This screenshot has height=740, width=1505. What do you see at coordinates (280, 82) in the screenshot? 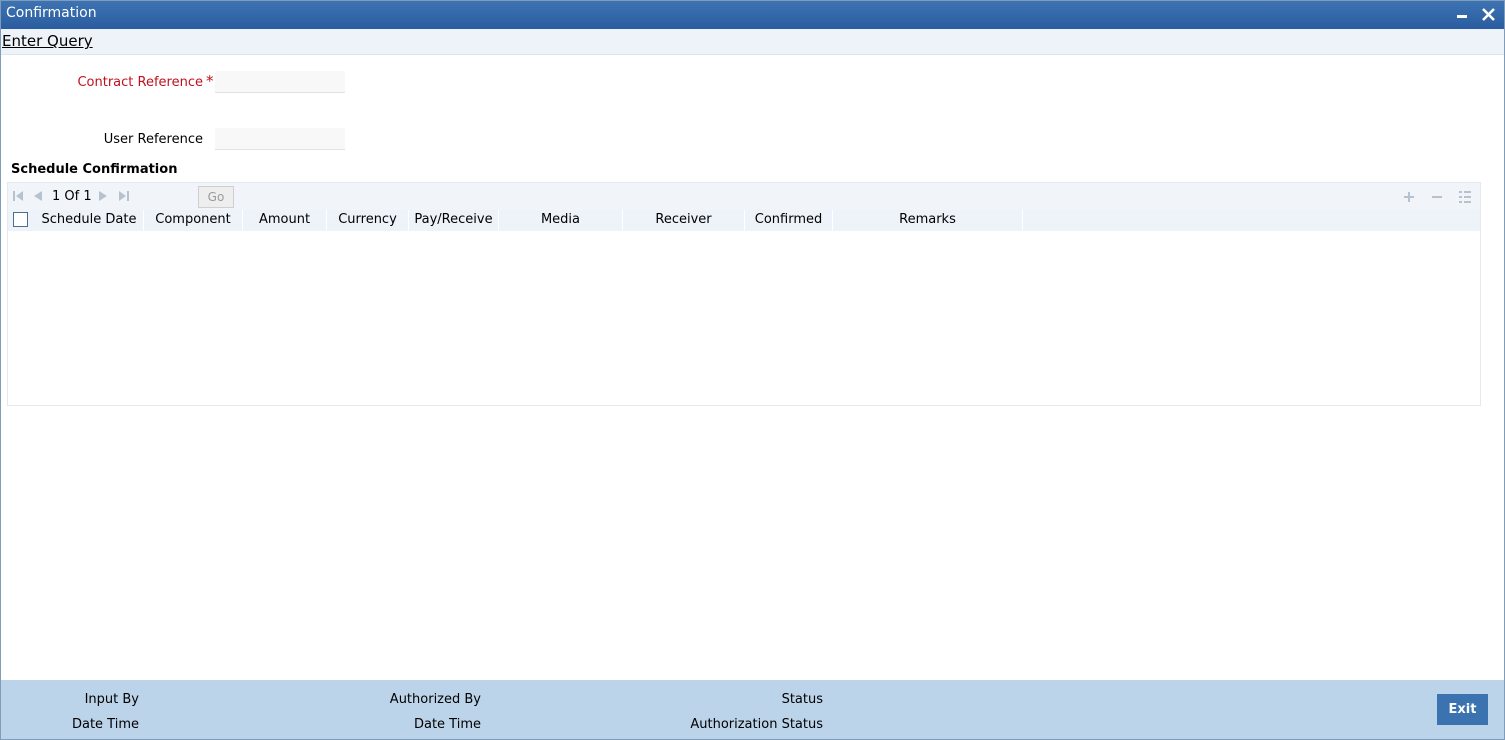
I see `contract-reference-input` at bounding box center [280, 82].